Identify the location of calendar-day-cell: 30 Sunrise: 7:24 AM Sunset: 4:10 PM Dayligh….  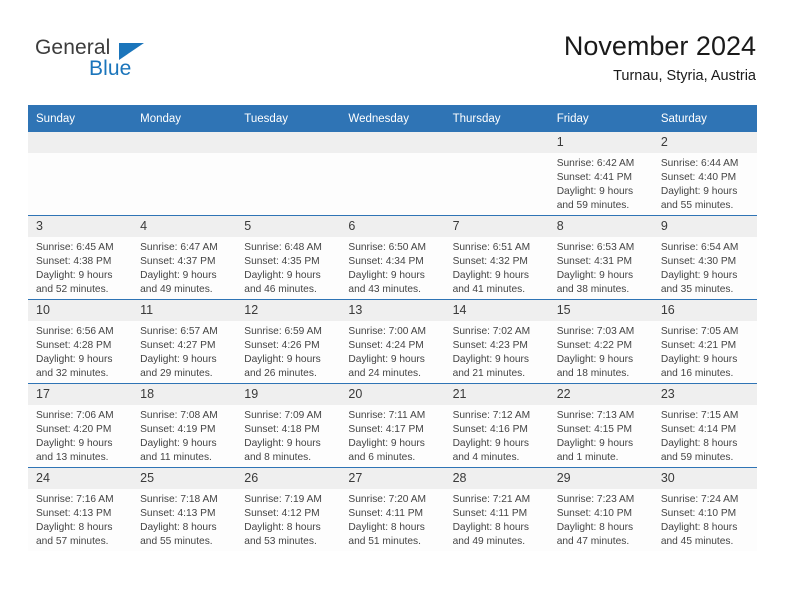
(704, 509).